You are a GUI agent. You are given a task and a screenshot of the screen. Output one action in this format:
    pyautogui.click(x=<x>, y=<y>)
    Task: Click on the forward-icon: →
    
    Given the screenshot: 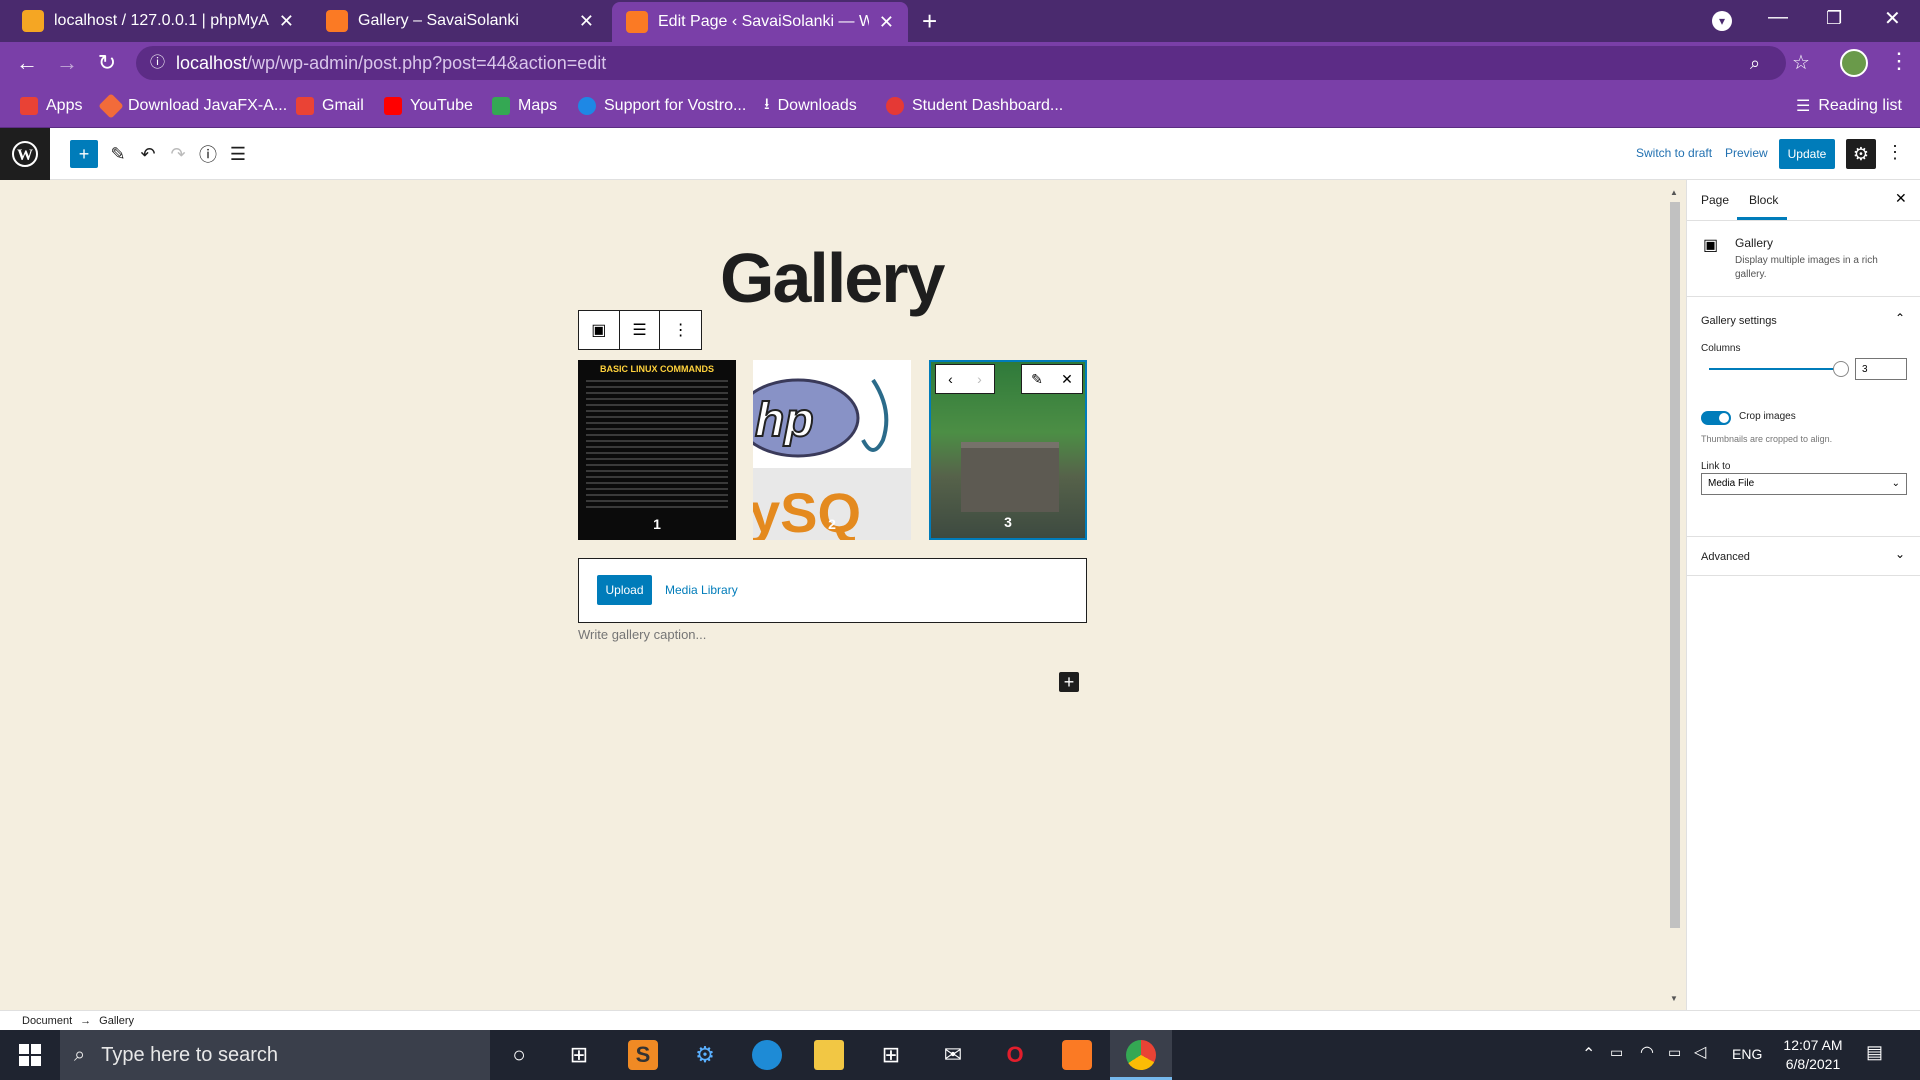 What is the action you would take?
    pyautogui.click(x=67, y=63)
    